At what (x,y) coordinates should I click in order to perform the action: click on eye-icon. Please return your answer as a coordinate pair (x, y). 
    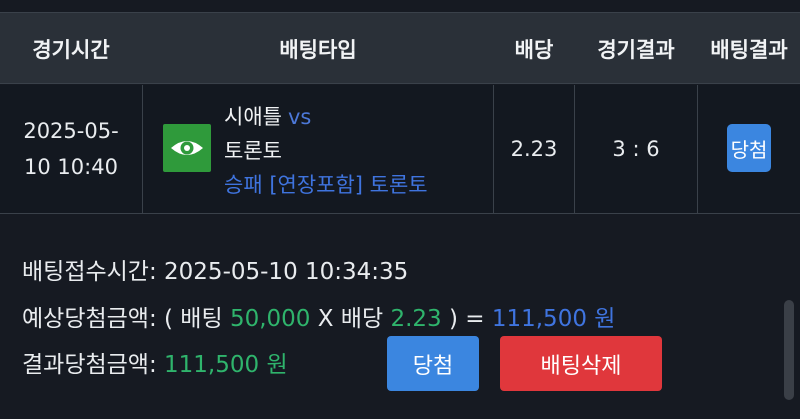
    Looking at the image, I should click on (187, 148).